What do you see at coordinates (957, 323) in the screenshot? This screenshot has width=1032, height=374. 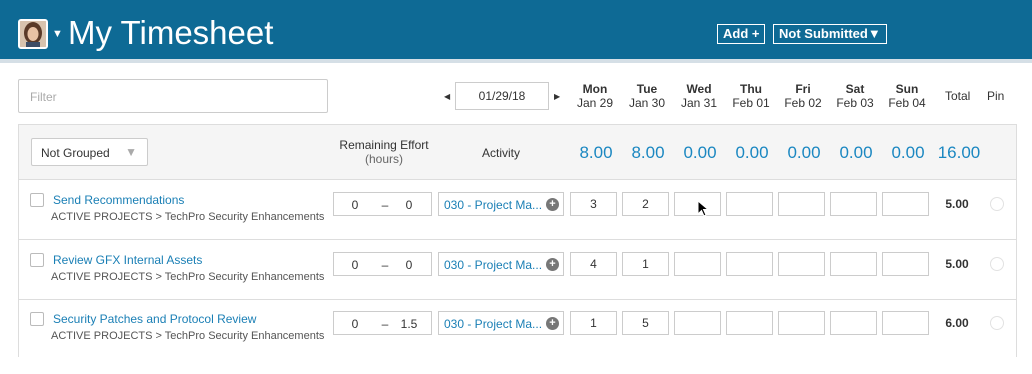 I see `row-total: 6.00` at bounding box center [957, 323].